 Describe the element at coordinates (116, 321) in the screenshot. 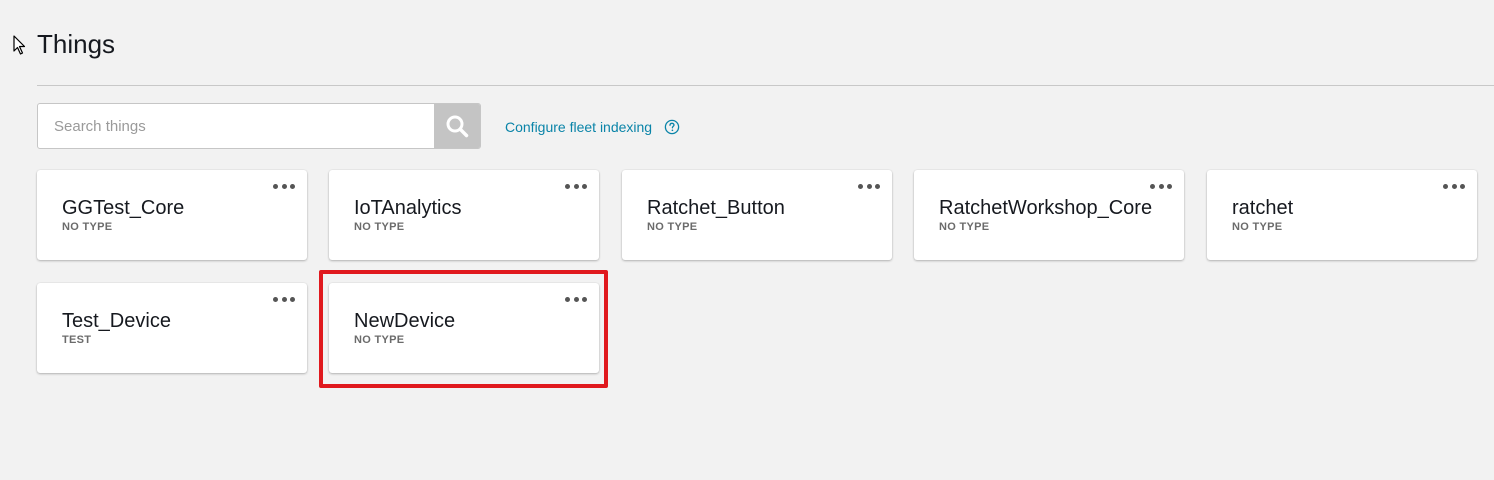

I see `thing-name: Test_Device` at that location.